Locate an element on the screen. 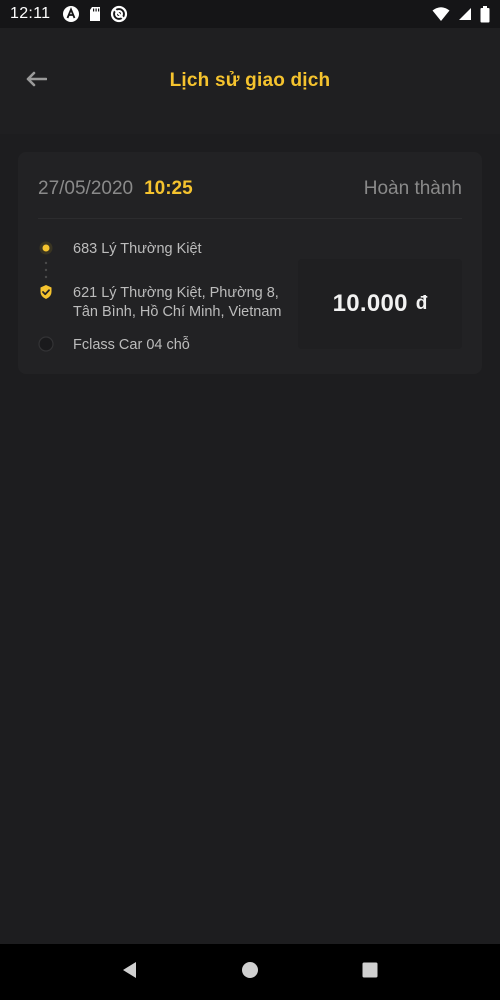 The width and height of the screenshot is (500, 1000). status-time: 12:11 is located at coordinates (30, 13).